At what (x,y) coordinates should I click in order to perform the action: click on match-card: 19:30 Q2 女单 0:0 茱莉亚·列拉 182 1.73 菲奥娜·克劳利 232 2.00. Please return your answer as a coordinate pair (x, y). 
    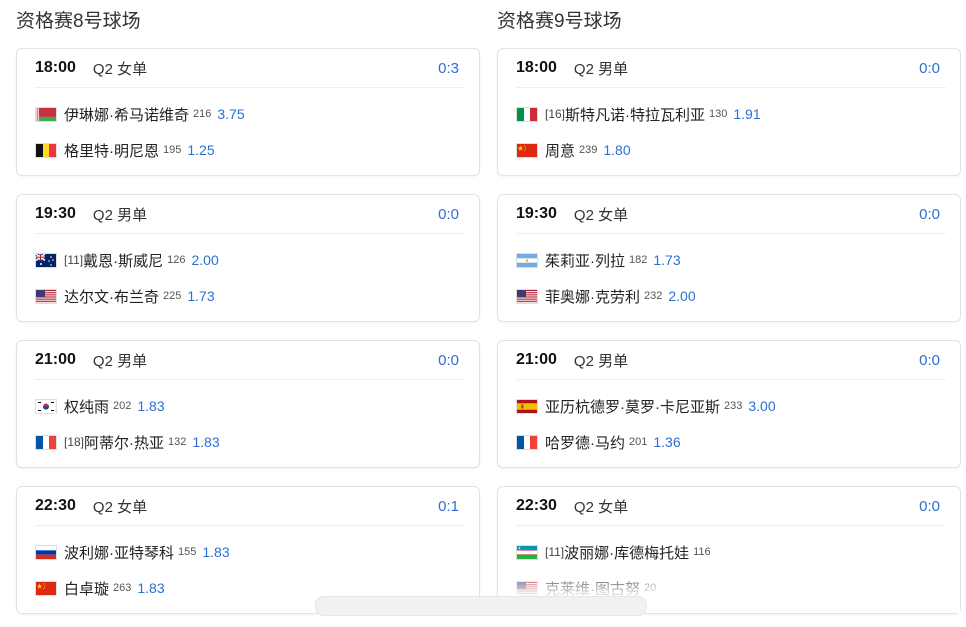
    Looking at the image, I should click on (729, 258).